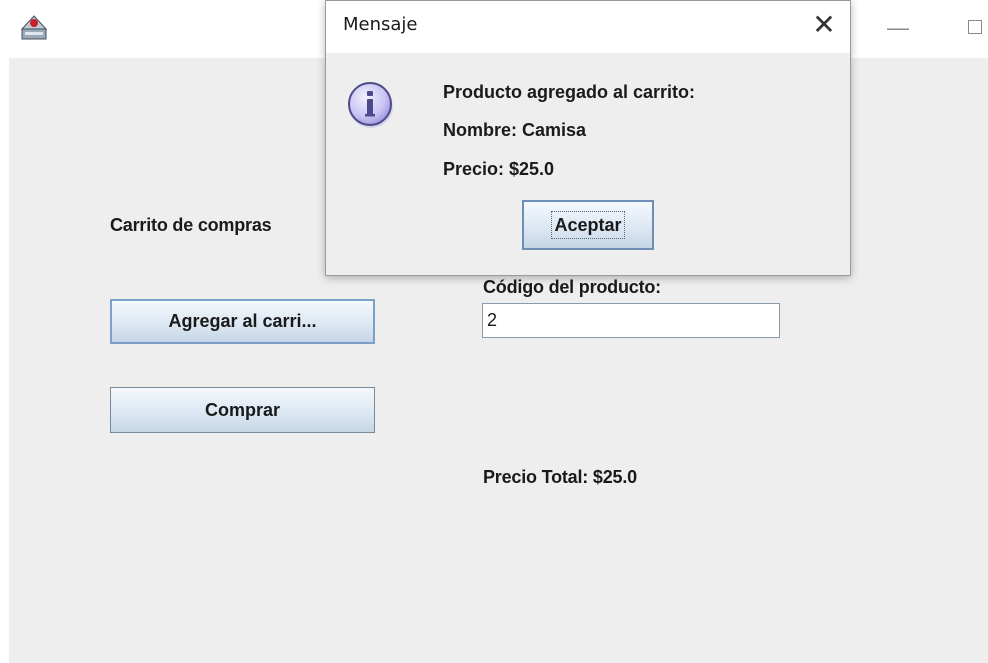  Describe the element at coordinates (631, 320) in the screenshot. I see `product-code-input` at that location.